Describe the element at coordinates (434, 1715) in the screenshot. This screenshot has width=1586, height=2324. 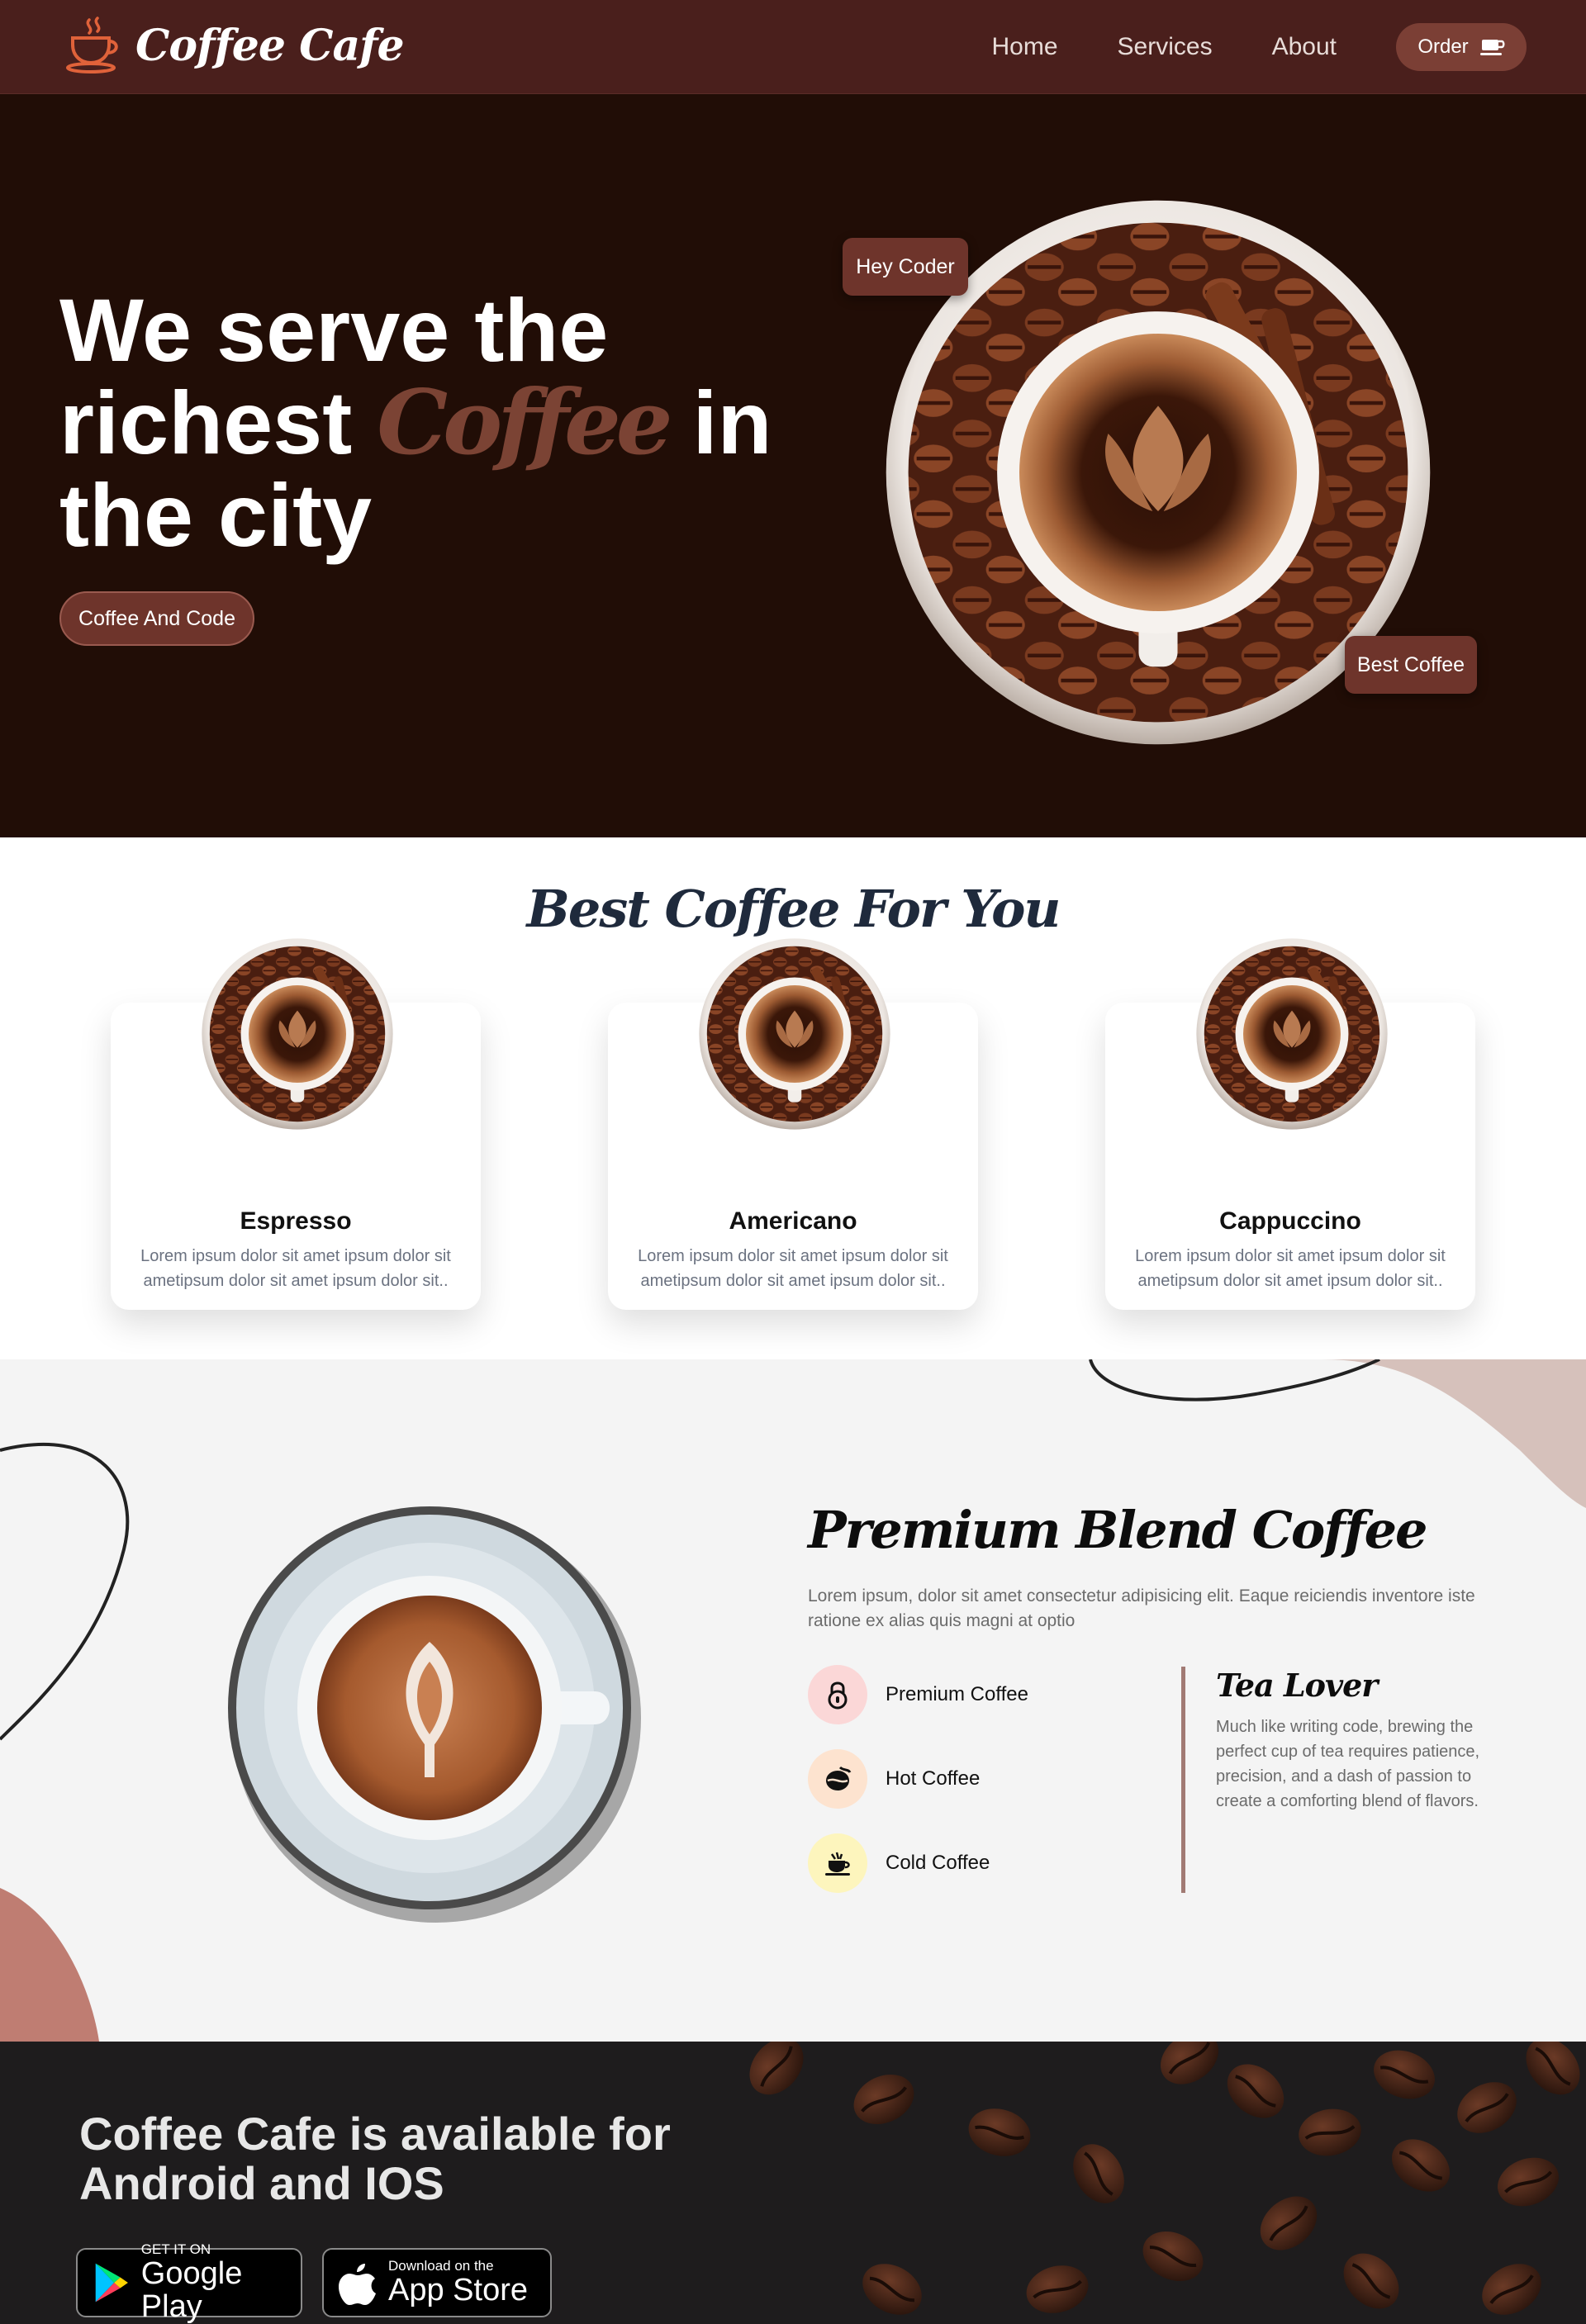
I see `latte-cup-image` at that location.